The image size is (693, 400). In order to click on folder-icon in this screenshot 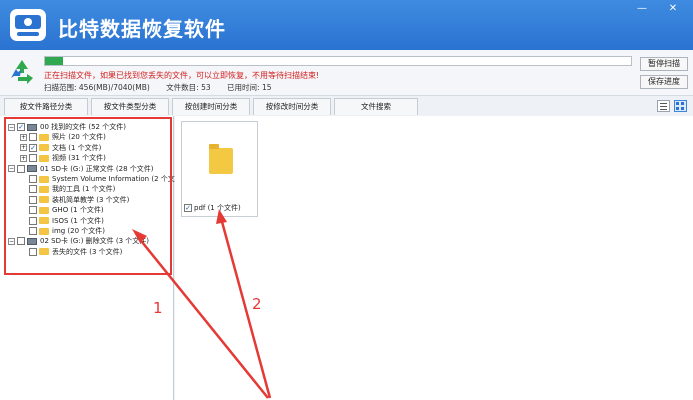, I will do `click(221, 159)`.